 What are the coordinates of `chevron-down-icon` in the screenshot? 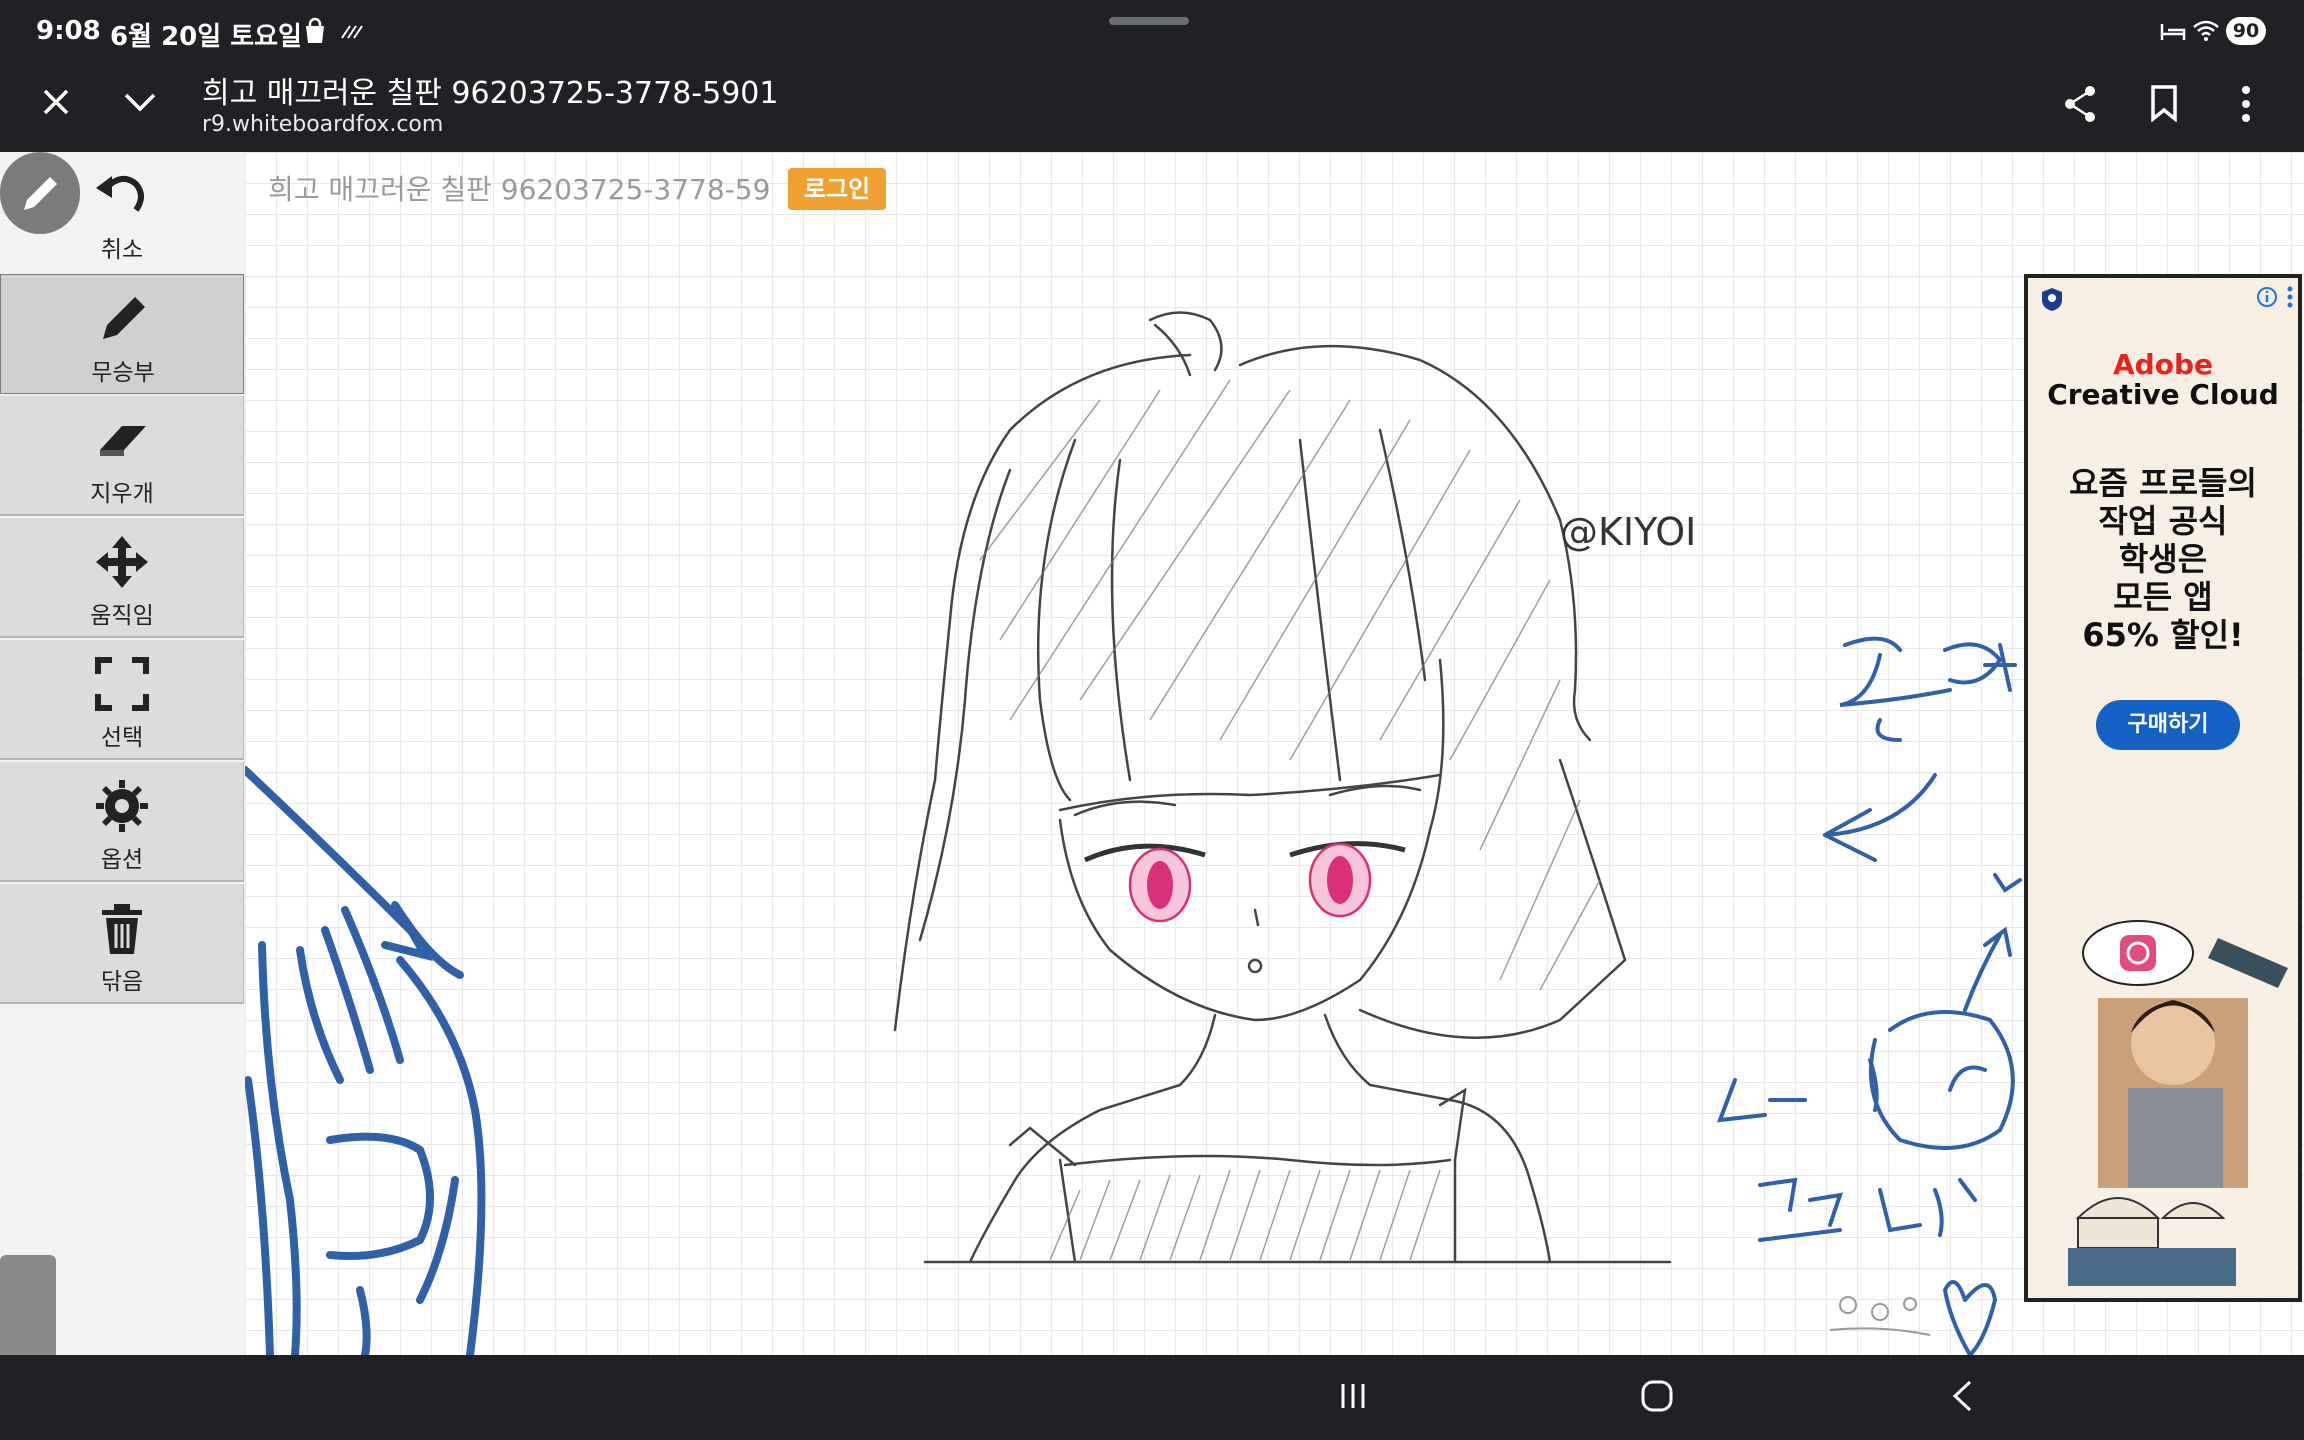 It's located at (140, 102).